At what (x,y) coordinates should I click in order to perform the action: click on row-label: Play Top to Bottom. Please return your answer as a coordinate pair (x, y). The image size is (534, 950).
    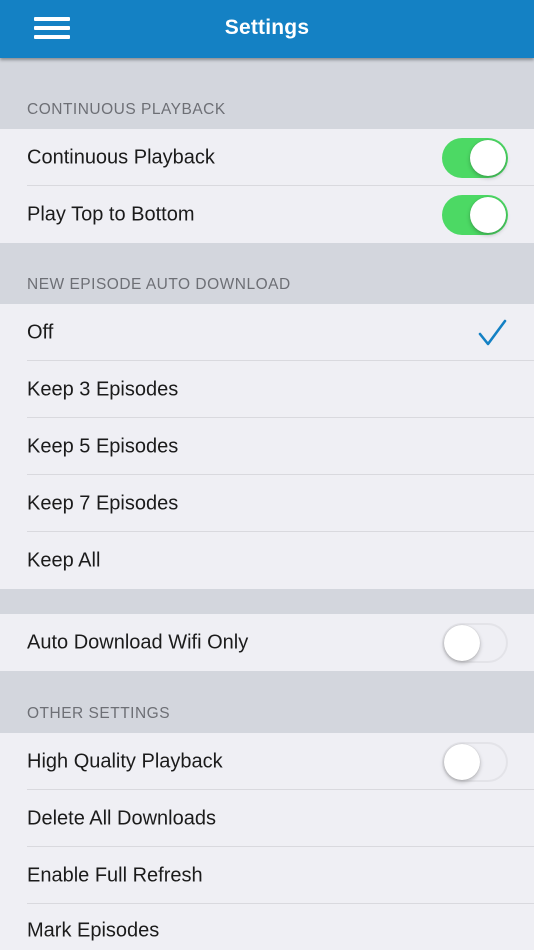
    Looking at the image, I should click on (111, 214).